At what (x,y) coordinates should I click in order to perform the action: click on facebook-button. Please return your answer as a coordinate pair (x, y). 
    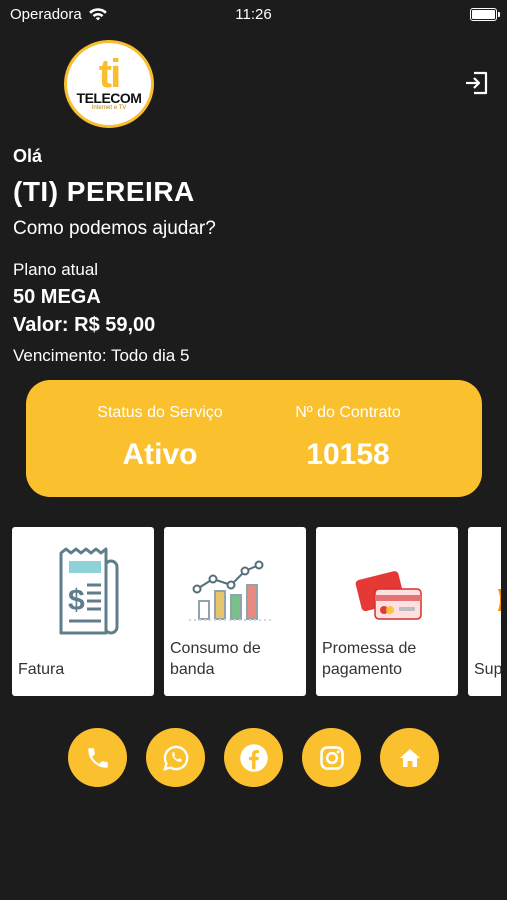
    Looking at the image, I should click on (253, 757).